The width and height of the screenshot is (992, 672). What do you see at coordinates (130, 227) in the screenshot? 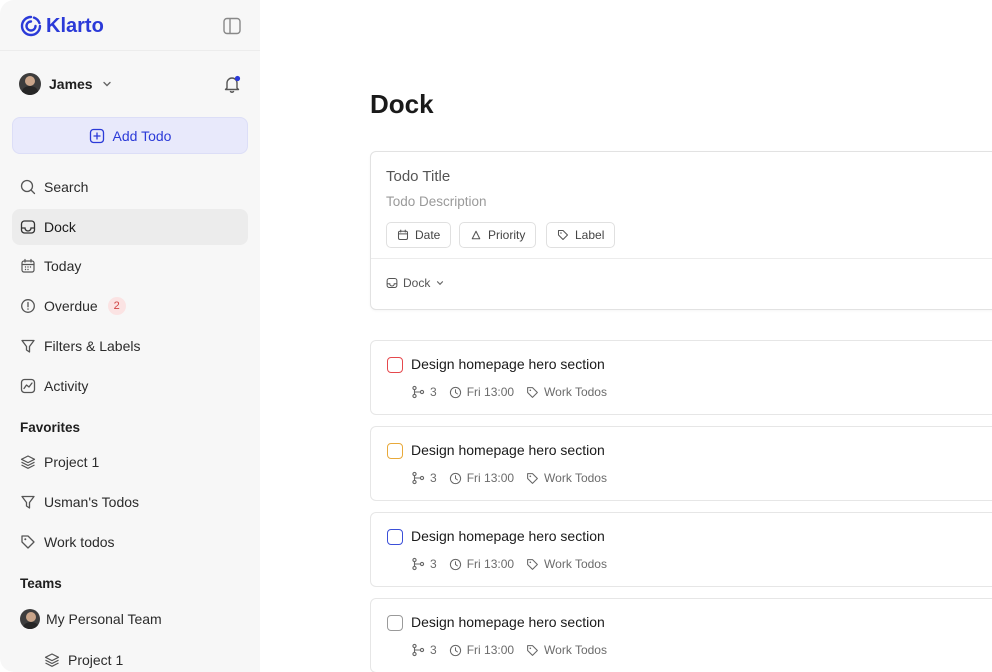
I see `nav-item-dock: Dock` at bounding box center [130, 227].